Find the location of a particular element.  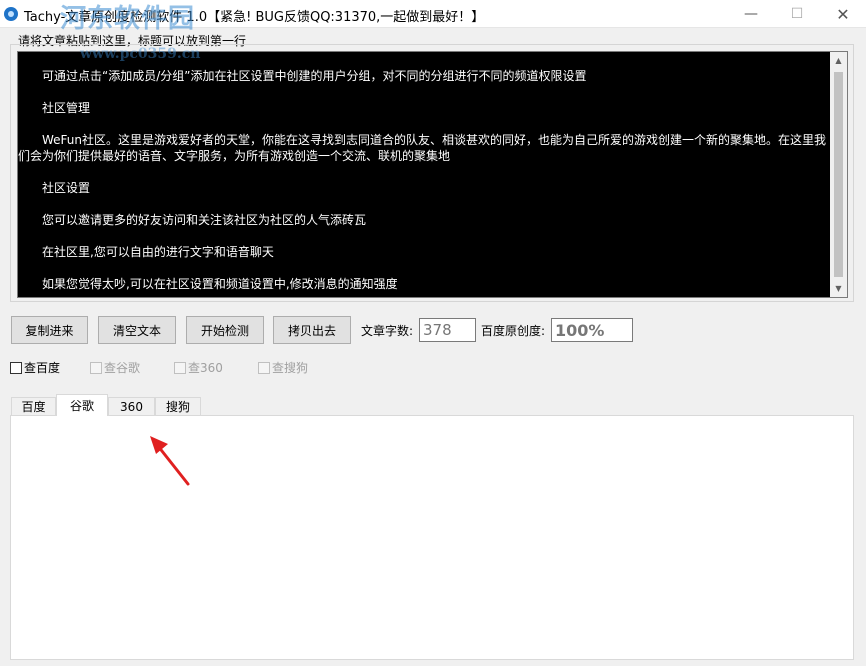

check-google-label: 查谷歌 is located at coordinates (122, 368).